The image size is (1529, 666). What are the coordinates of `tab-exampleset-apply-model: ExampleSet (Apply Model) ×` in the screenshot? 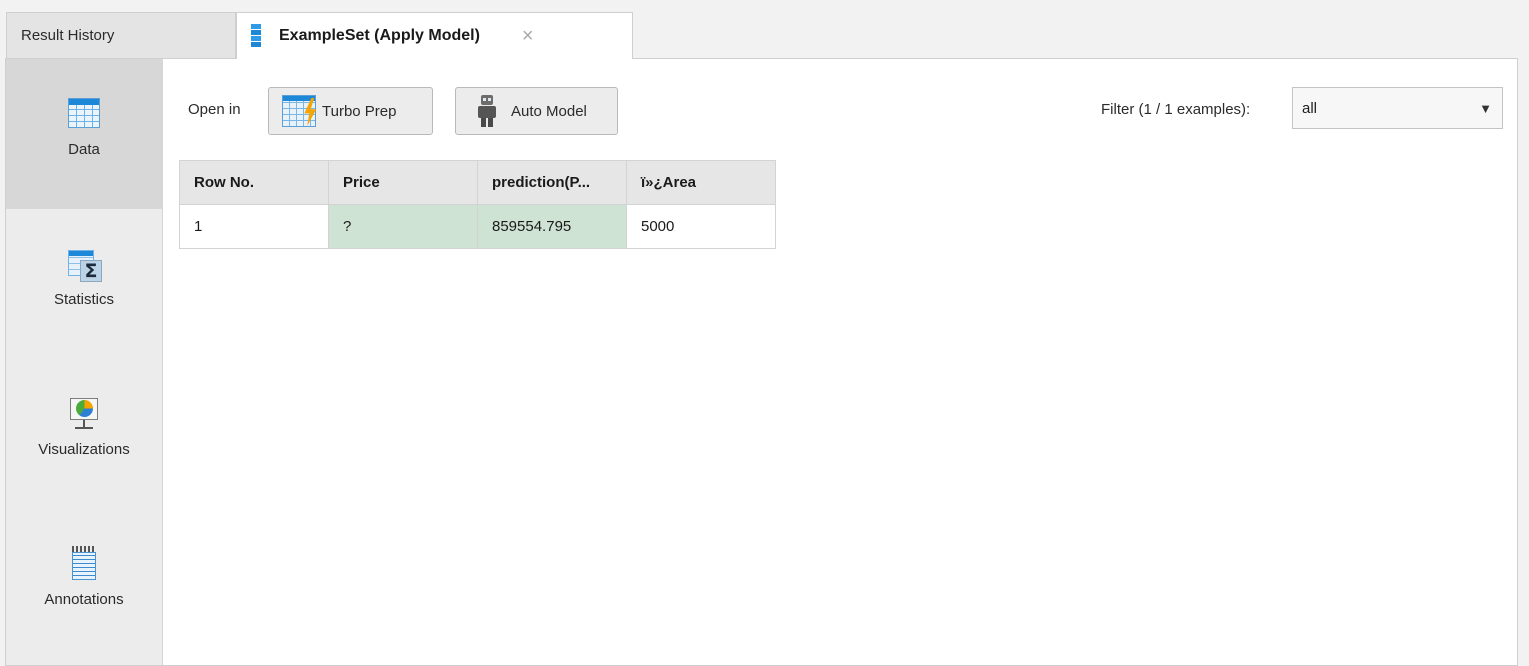 It's located at (434, 35).